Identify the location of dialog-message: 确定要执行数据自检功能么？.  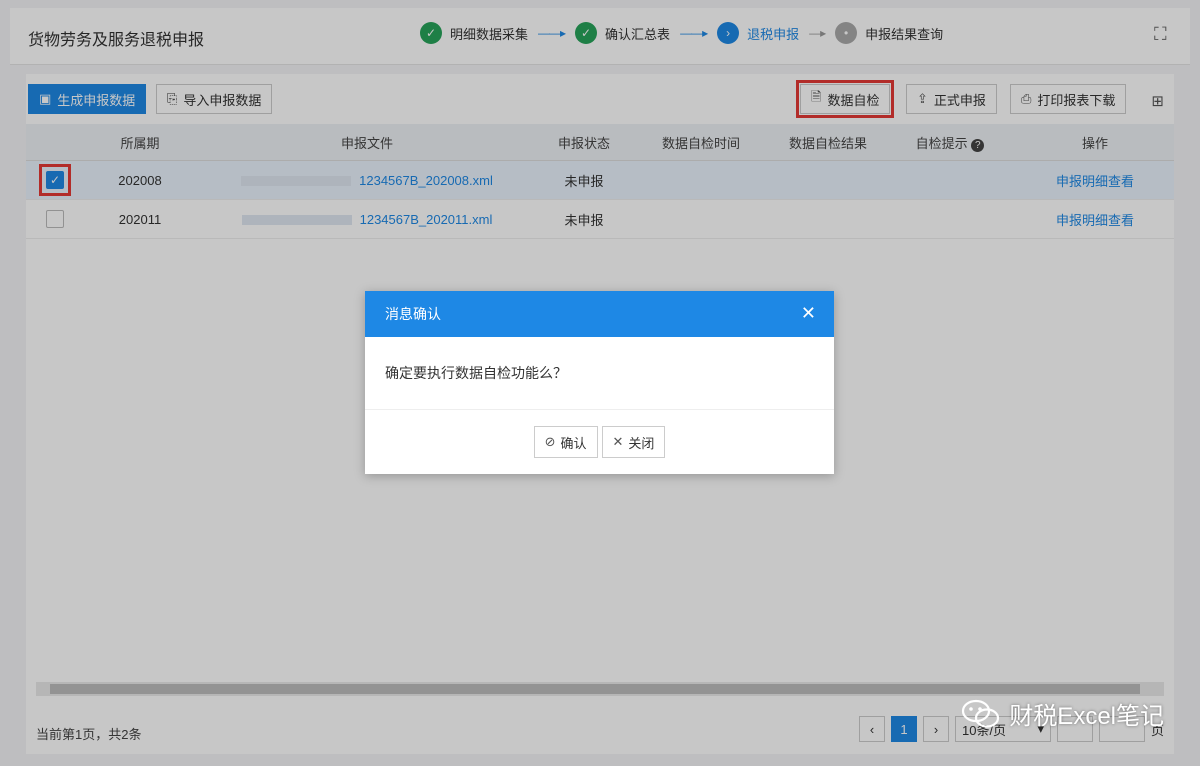
(599, 373).